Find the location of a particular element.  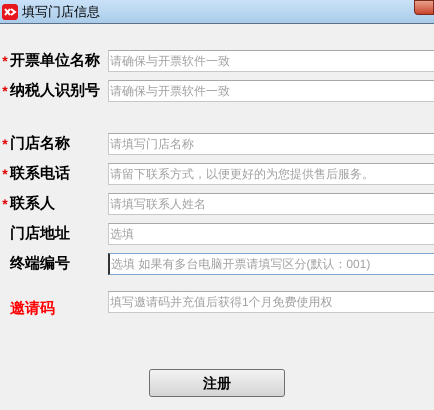

field-label: 门店名称 is located at coordinates (40, 144).